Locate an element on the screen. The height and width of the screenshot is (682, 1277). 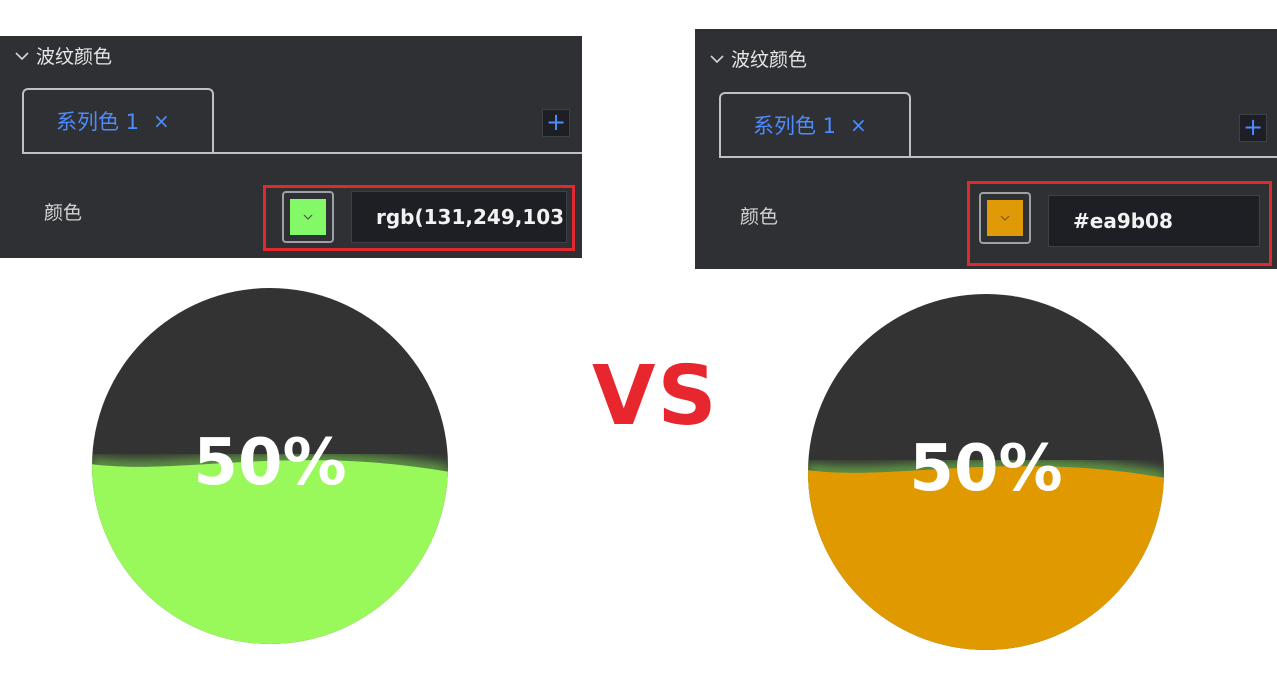
liquid-fill-gauge-left: 50% is located at coordinates (270, 466).